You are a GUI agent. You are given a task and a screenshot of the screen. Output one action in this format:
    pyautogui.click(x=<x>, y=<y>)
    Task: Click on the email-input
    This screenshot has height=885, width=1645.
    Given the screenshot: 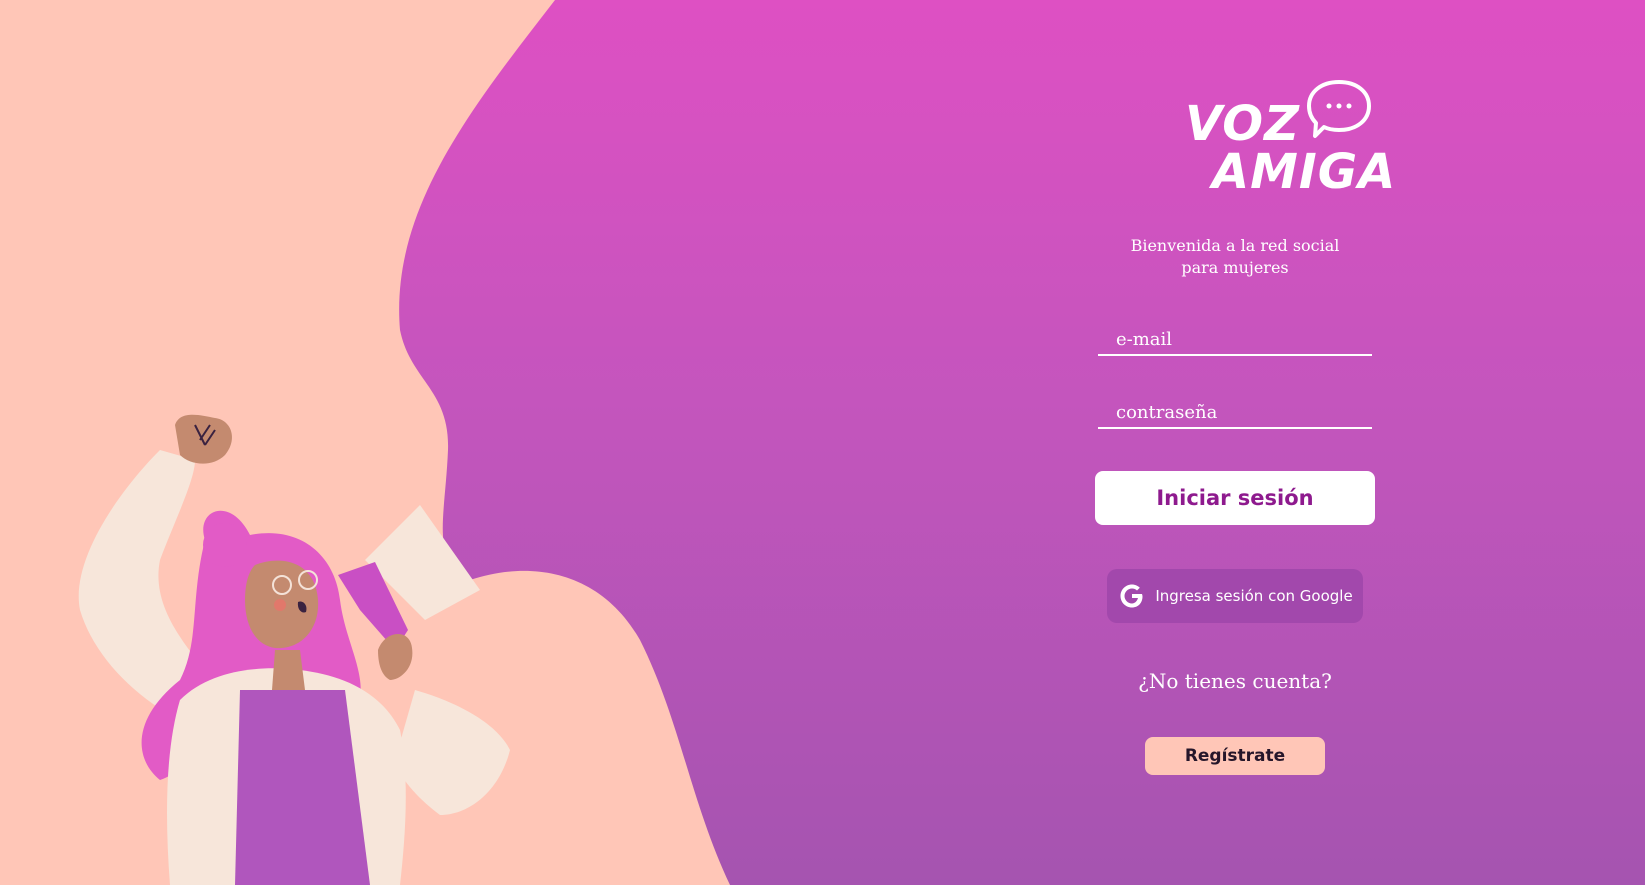 What is the action you would take?
    pyautogui.click(x=1244, y=339)
    